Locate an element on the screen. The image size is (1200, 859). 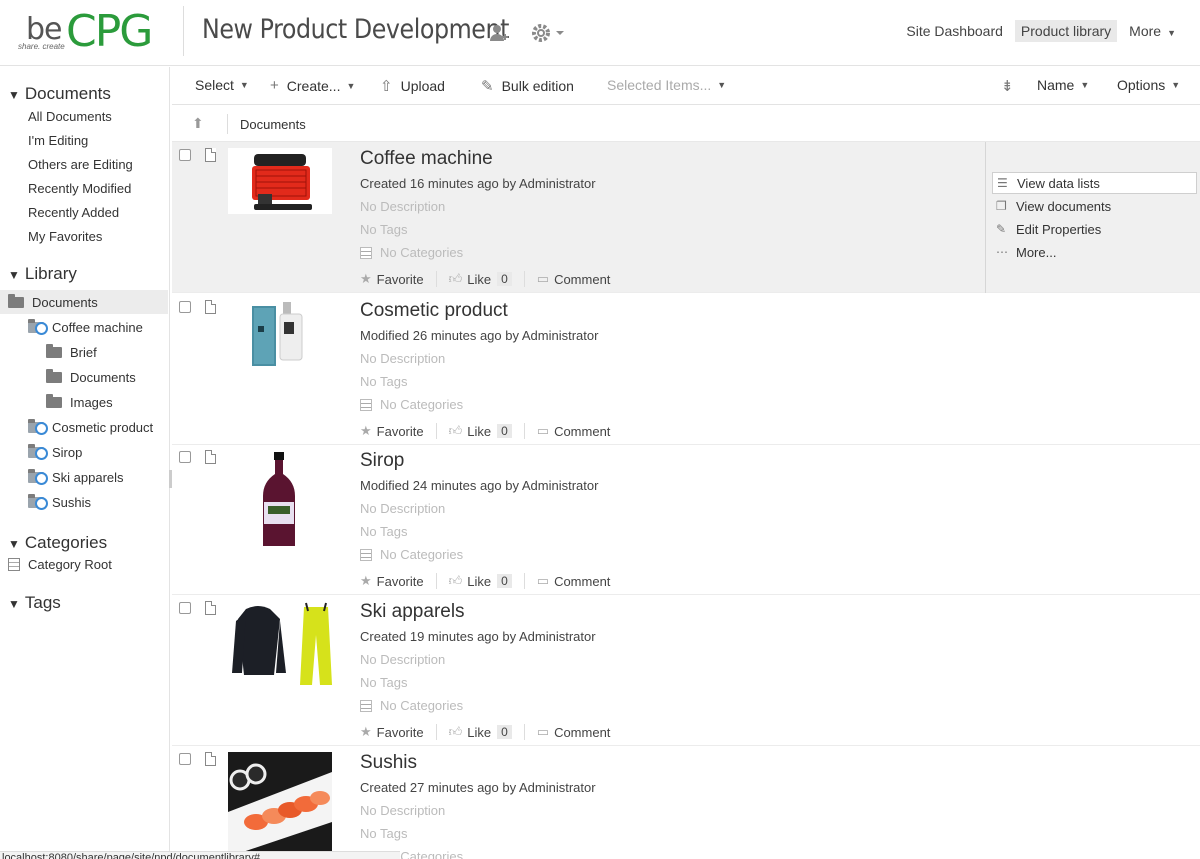
tree-item-images: Images is located at coordinates (79, 402).